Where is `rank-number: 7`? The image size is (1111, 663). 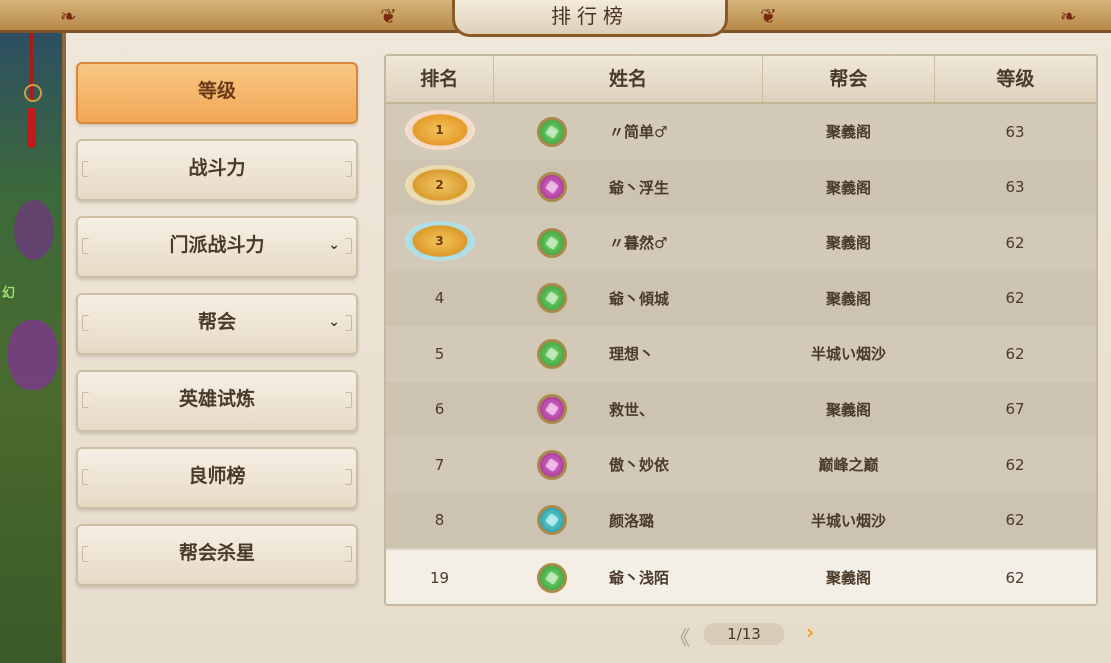
rank-number: 7 is located at coordinates (439, 464).